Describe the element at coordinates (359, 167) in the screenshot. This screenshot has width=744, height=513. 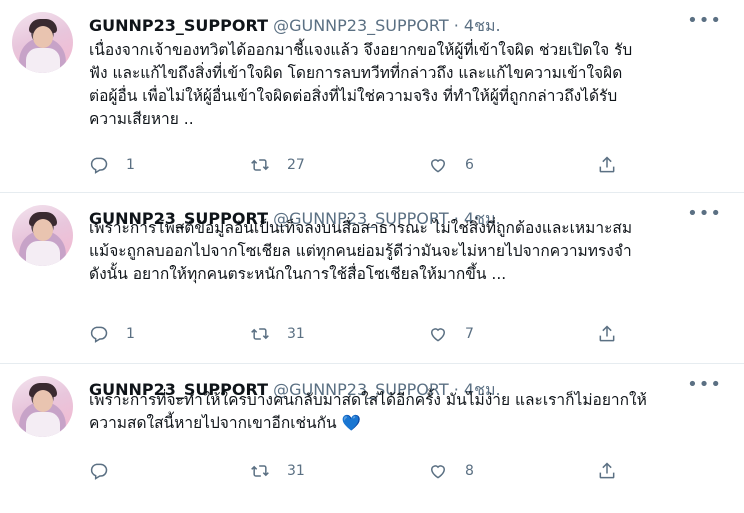
I see `tweet-actions: 1 27 6` at that location.